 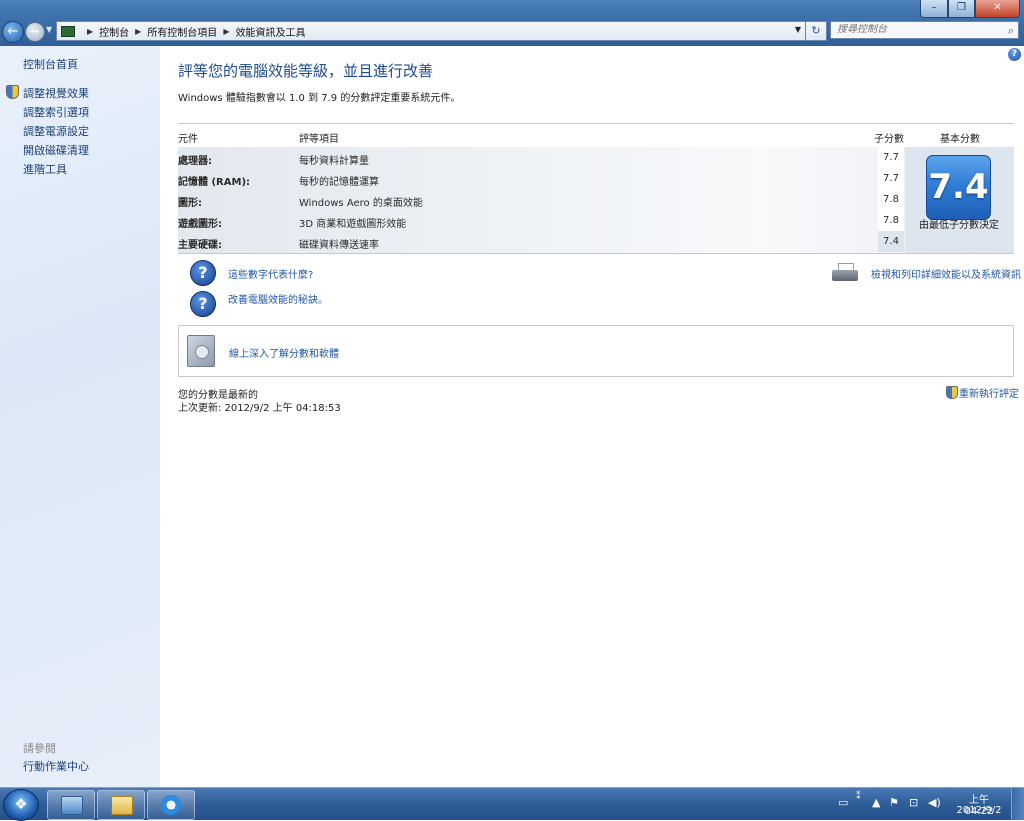 I want to click on back-button: ←, so click(x=13, y=32).